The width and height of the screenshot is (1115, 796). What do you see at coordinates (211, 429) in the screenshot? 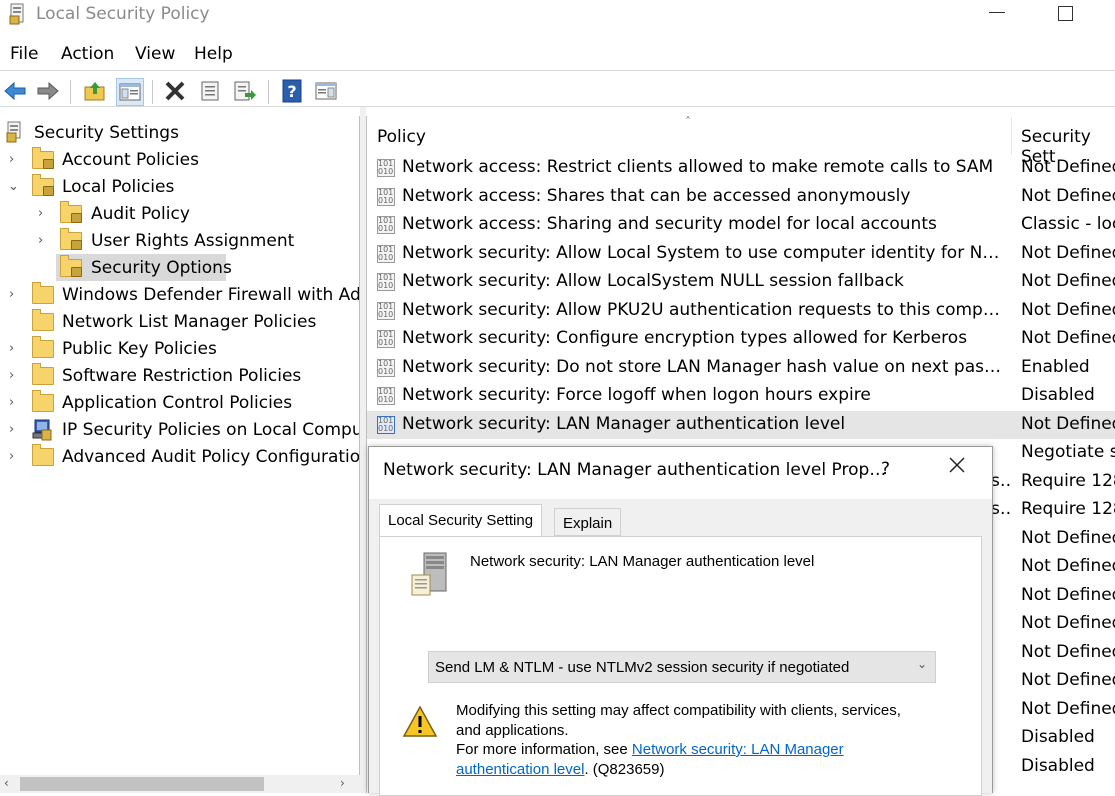
I see `tree-label: IP Security Policies on Local Computer` at bounding box center [211, 429].